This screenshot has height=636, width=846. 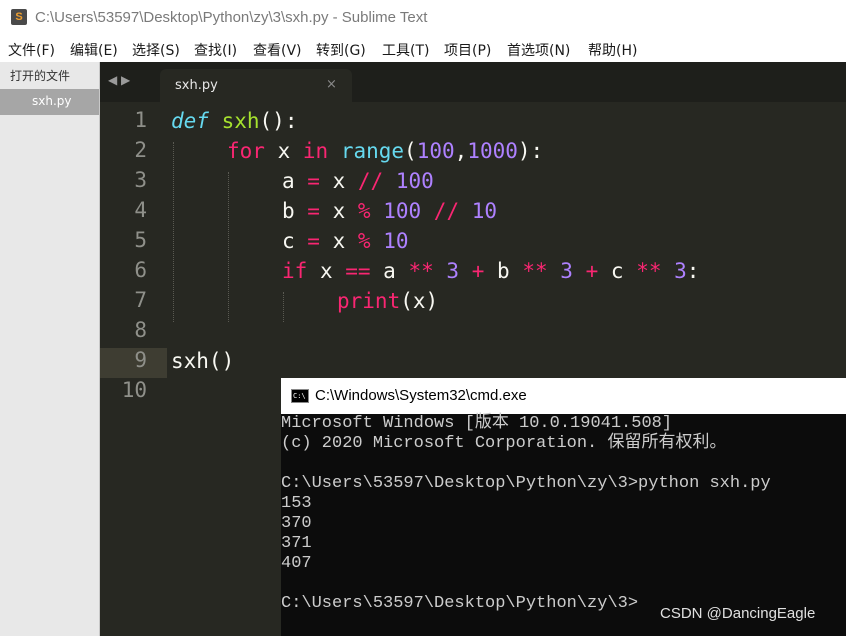 What do you see at coordinates (388, 301) in the screenshot?
I see `code-line-7: print(x)` at bounding box center [388, 301].